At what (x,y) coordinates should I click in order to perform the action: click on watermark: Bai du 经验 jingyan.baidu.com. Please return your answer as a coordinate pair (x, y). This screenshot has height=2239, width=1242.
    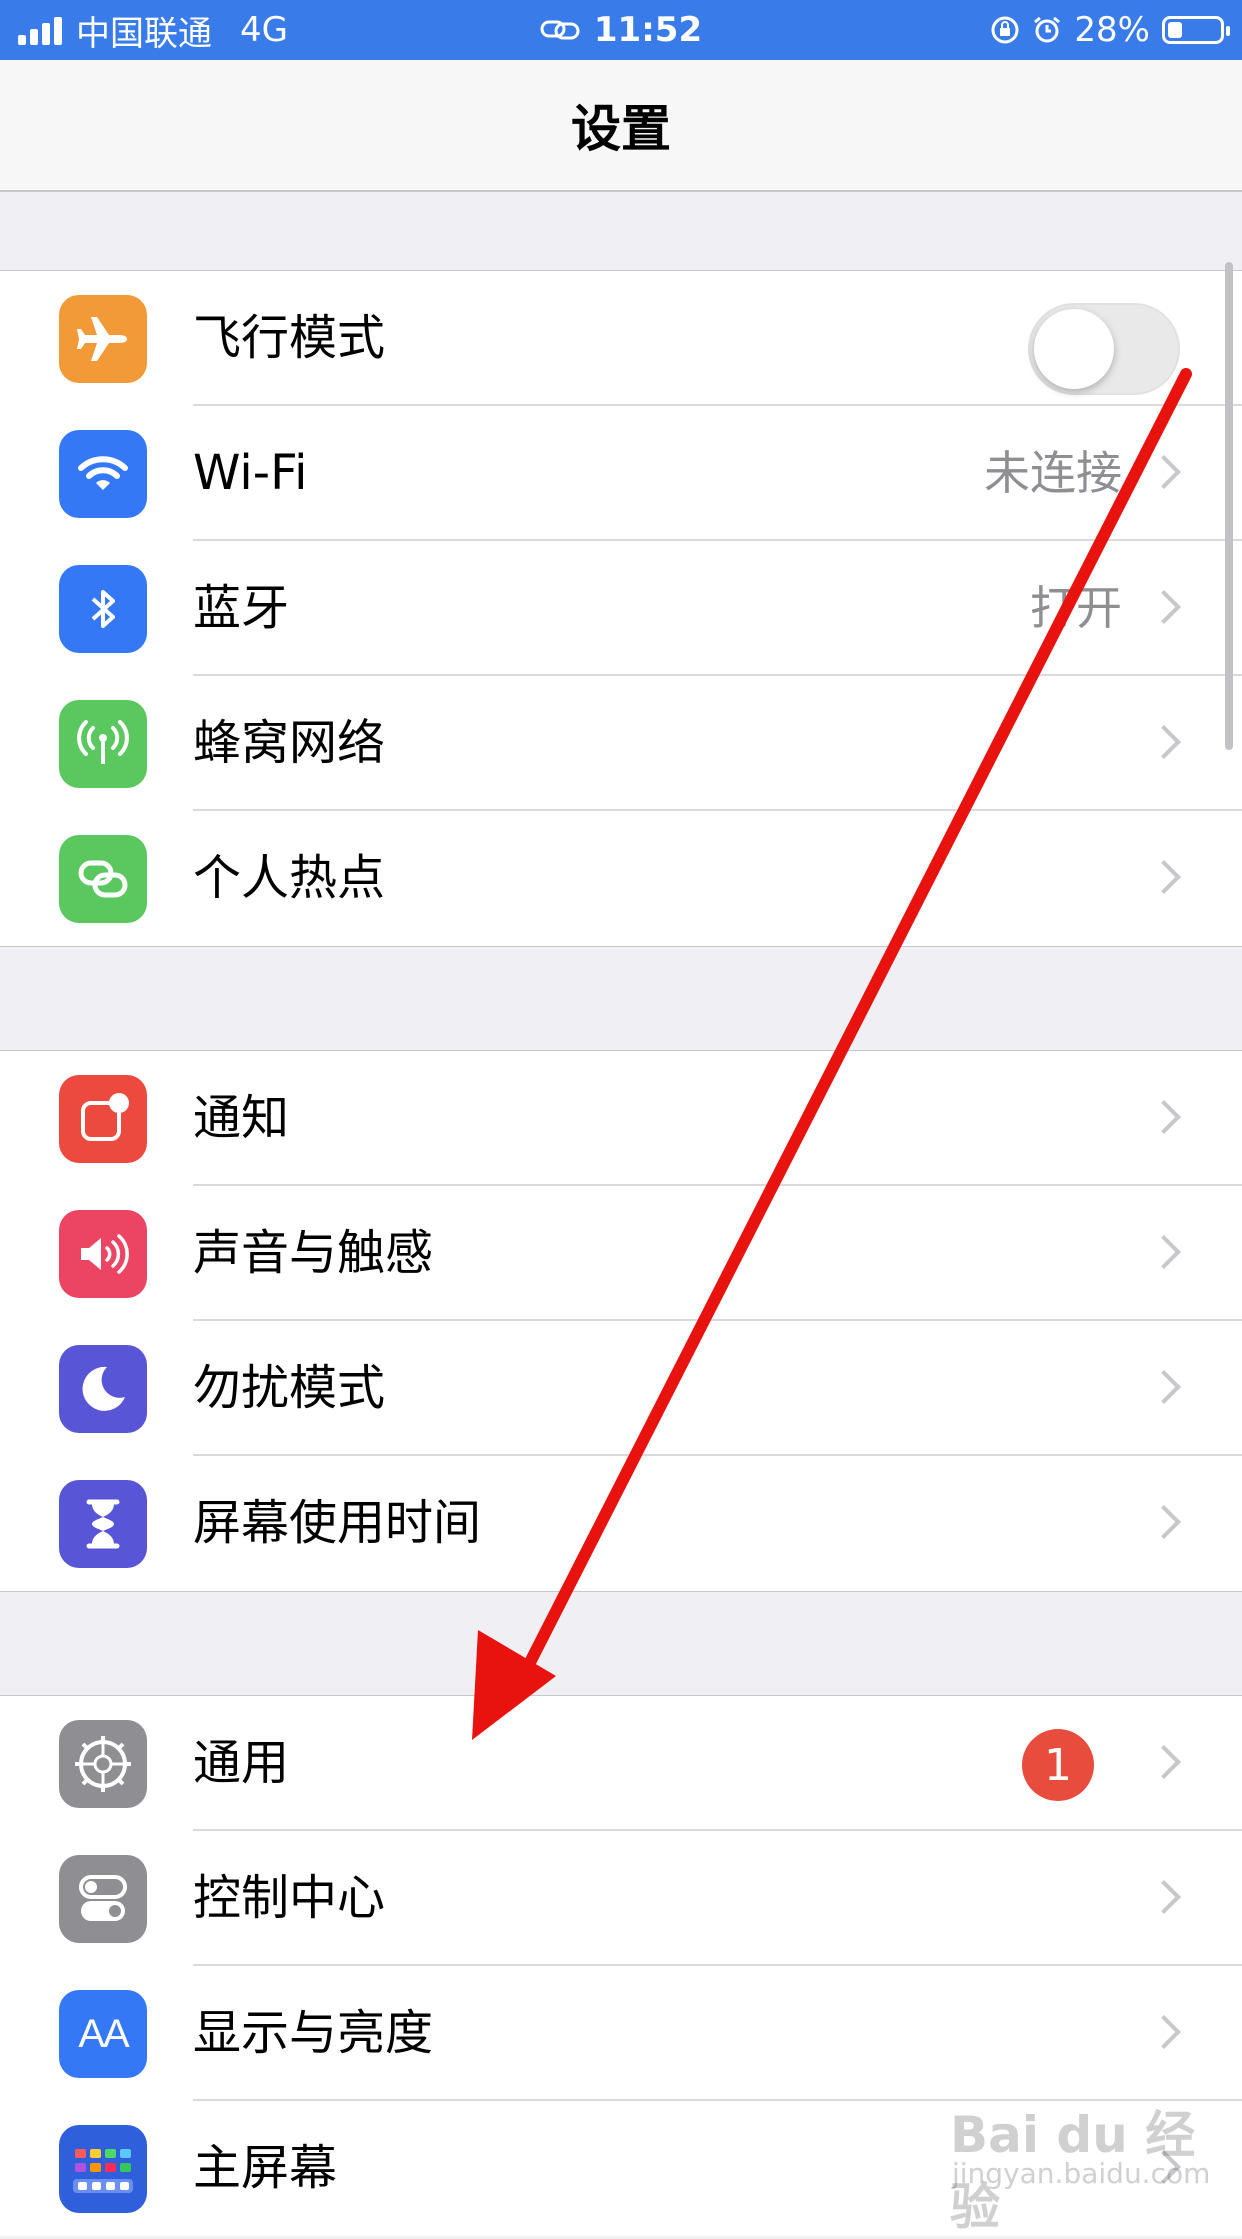
    Looking at the image, I should click on (1085, 2165).